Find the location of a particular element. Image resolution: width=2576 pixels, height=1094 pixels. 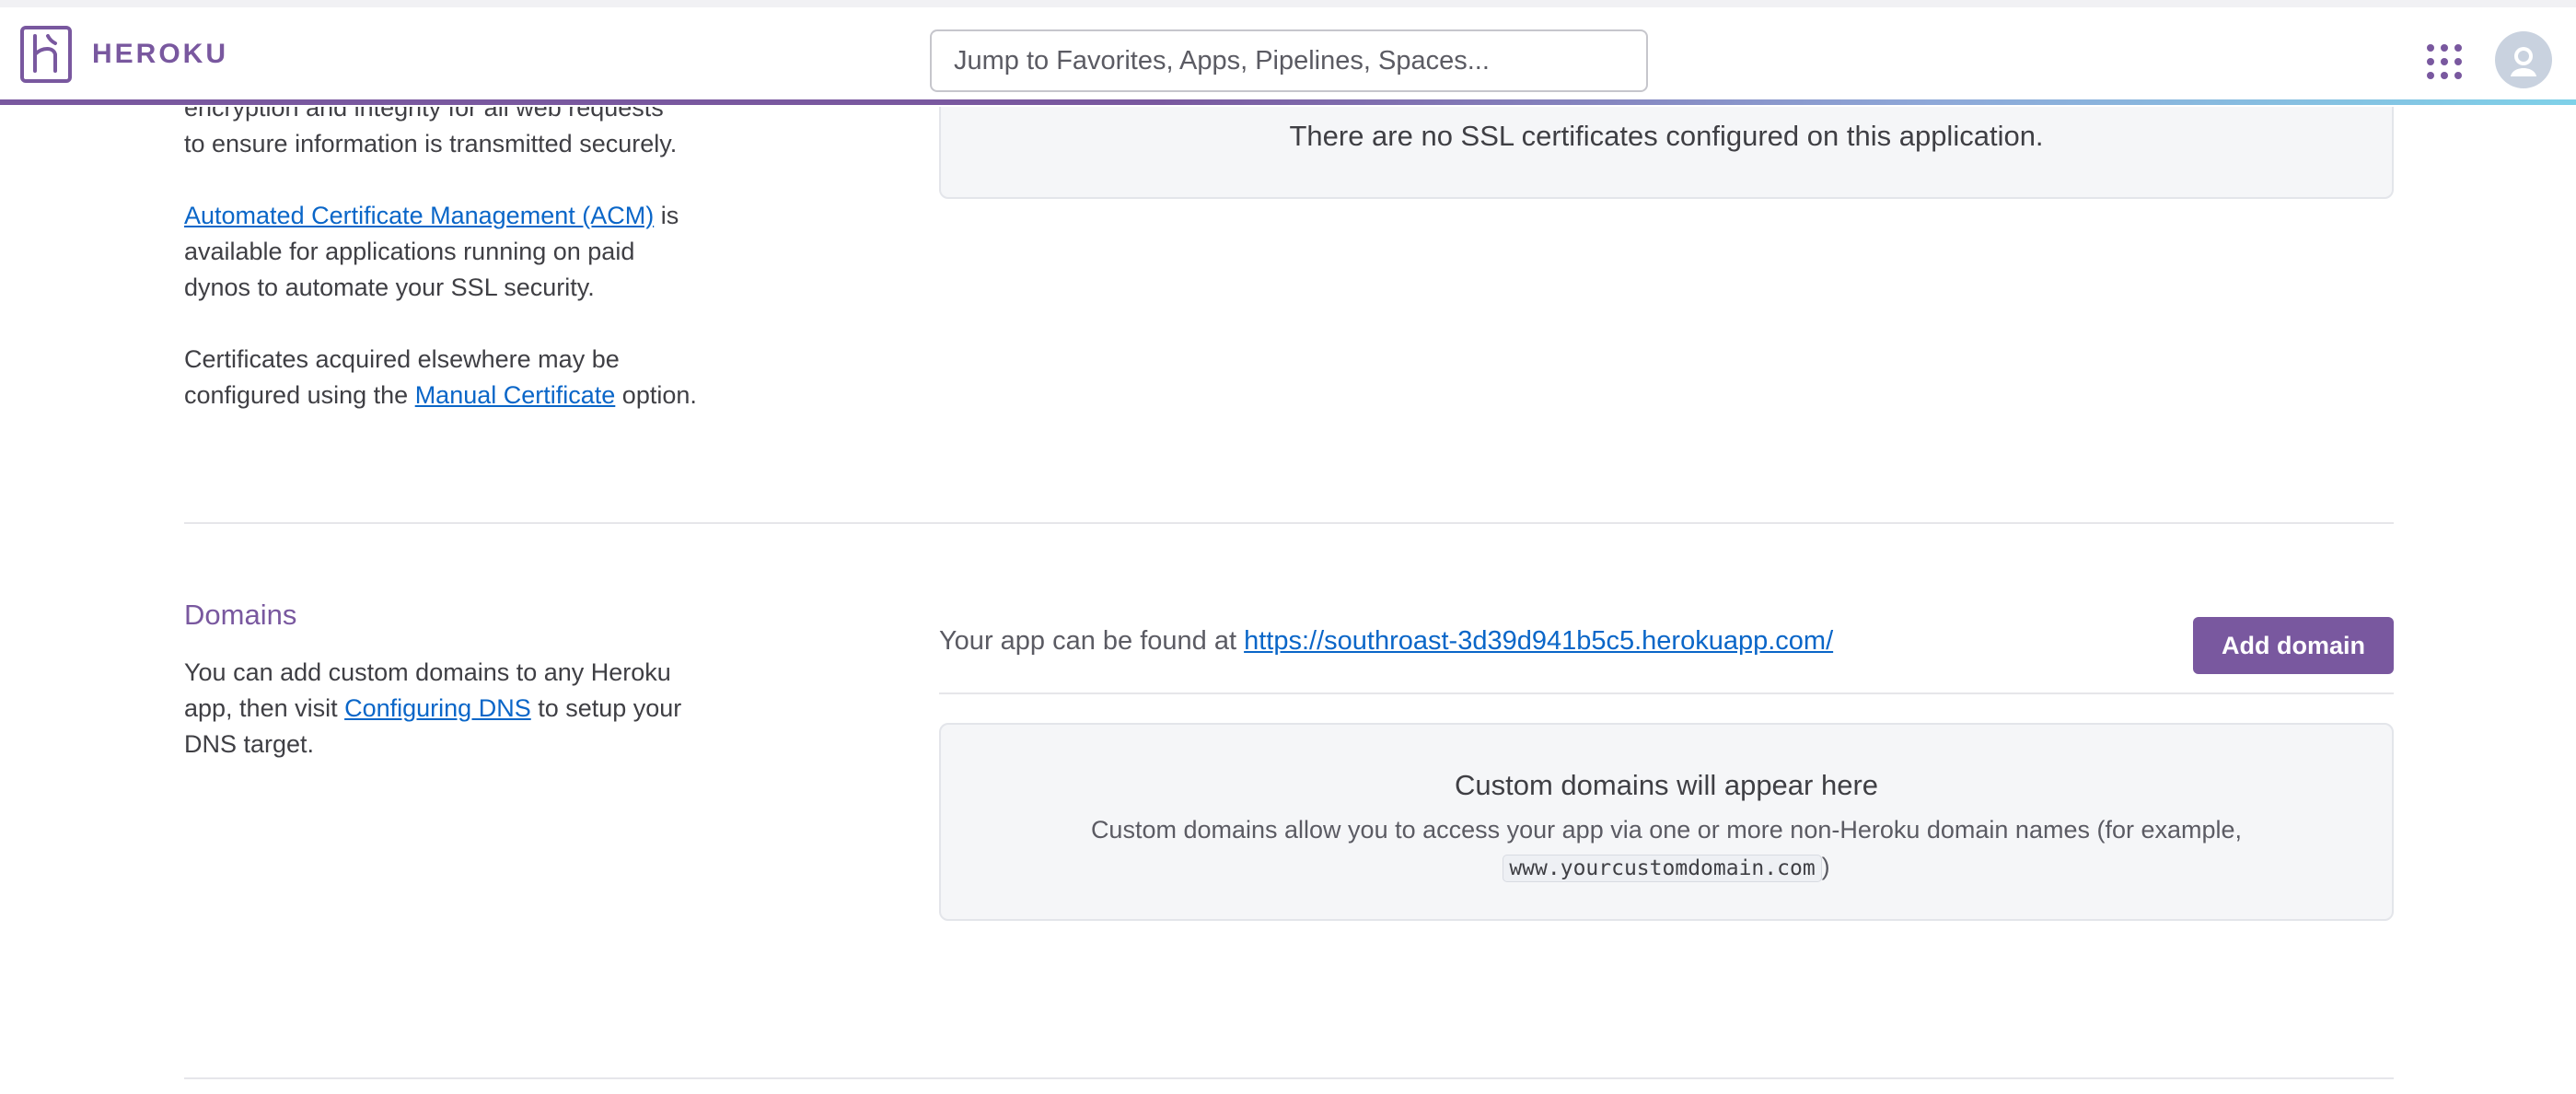

found-at-label: Your app can be found at is located at coordinates (1092, 641).